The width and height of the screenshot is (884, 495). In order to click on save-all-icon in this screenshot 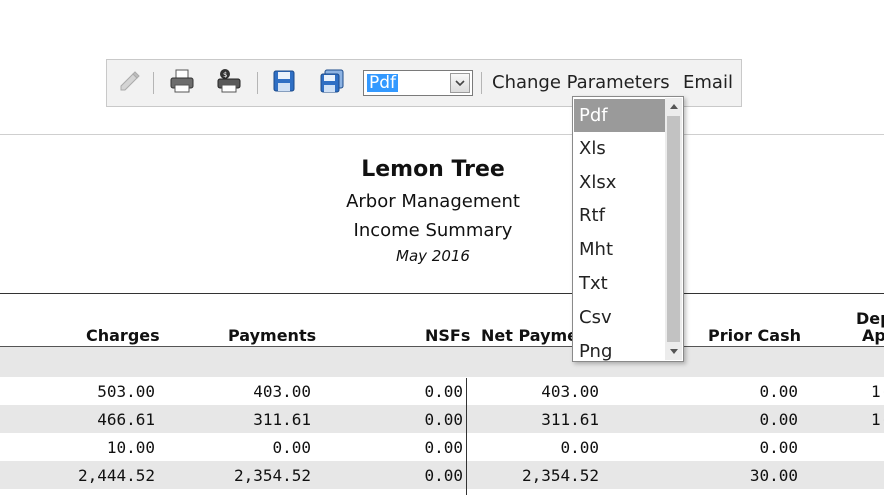, I will do `click(332, 83)`.